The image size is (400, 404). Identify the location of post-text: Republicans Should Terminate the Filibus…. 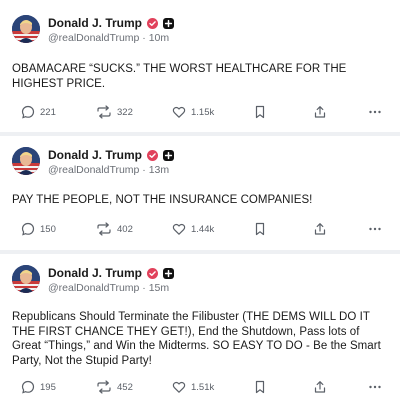
(196, 339).